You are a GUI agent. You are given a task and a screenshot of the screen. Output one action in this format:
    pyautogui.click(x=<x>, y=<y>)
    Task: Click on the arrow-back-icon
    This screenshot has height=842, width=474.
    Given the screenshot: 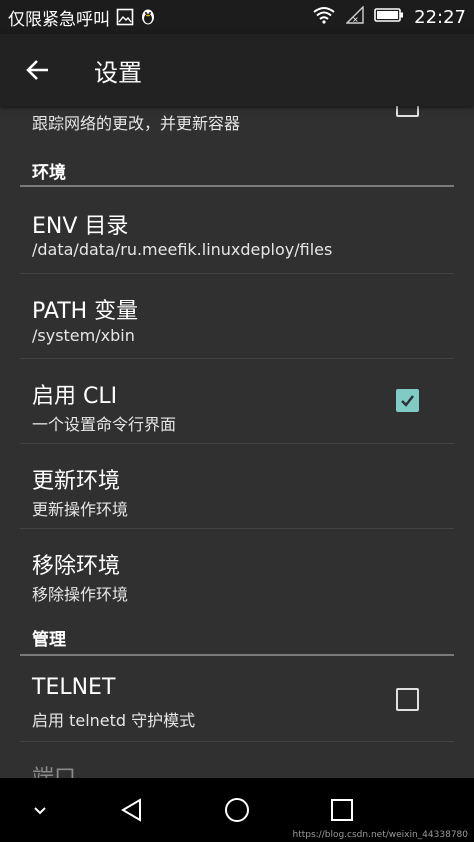 What is the action you would take?
    pyautogui.click(x=37, y=70)
    